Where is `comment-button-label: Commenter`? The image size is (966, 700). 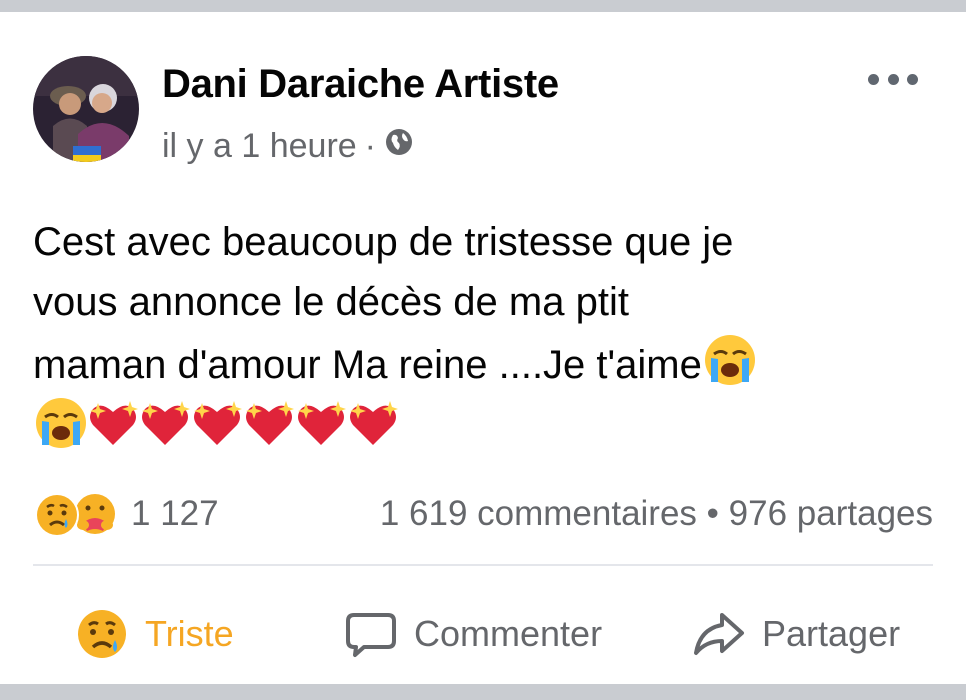
comment-button-label: Commenter is located at coordinates (508, 633).